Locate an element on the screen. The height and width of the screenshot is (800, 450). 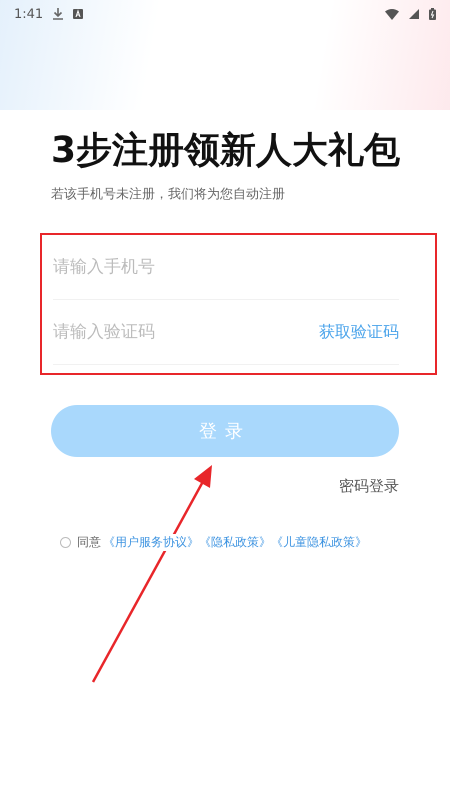
wifi-icon is located at coordinates (392, 14).